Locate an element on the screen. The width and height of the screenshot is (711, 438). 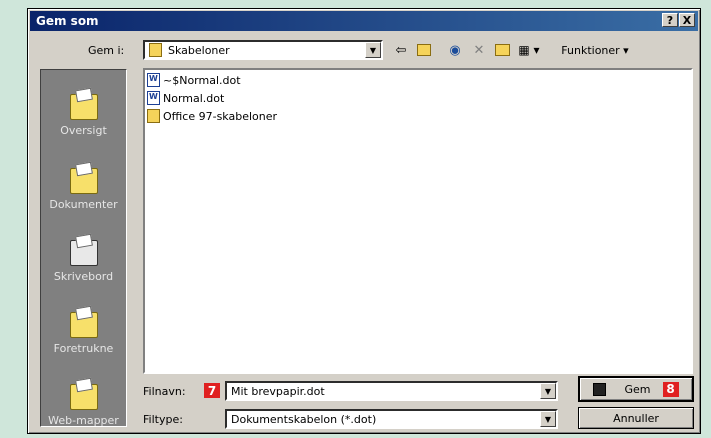
save-in-value: Skabeloner is located at coordinates (199, 50).